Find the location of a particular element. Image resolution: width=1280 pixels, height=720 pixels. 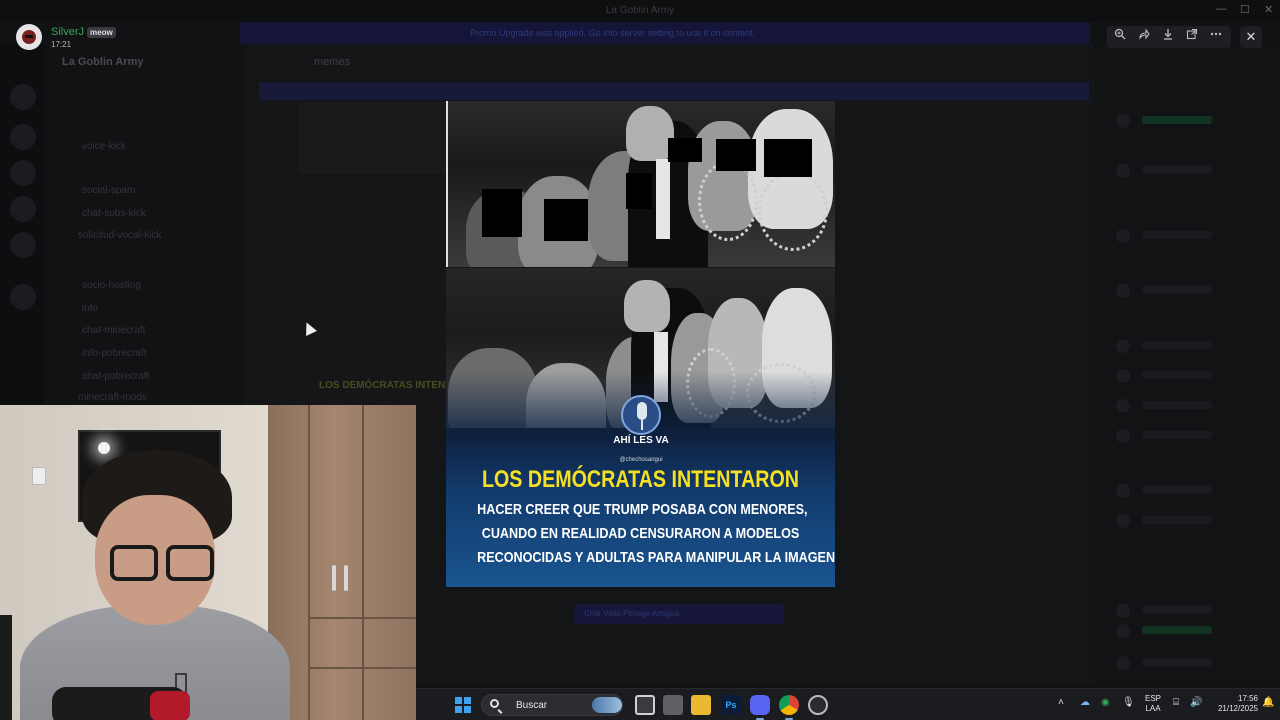

download-icon is located at coordinates (1168, 37).